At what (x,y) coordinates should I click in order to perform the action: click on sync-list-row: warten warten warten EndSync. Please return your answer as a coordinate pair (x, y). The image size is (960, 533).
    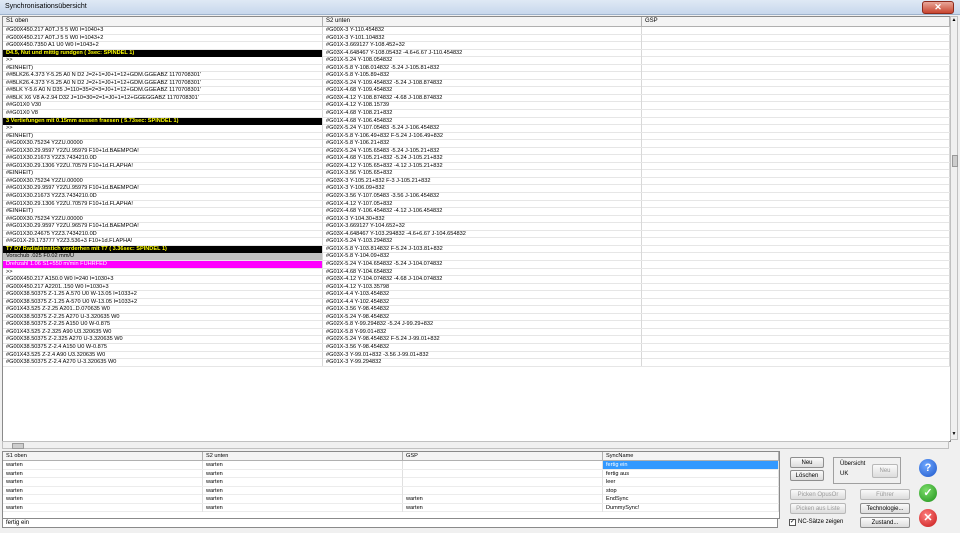
    Looking at the image, I should click on (391, 499).